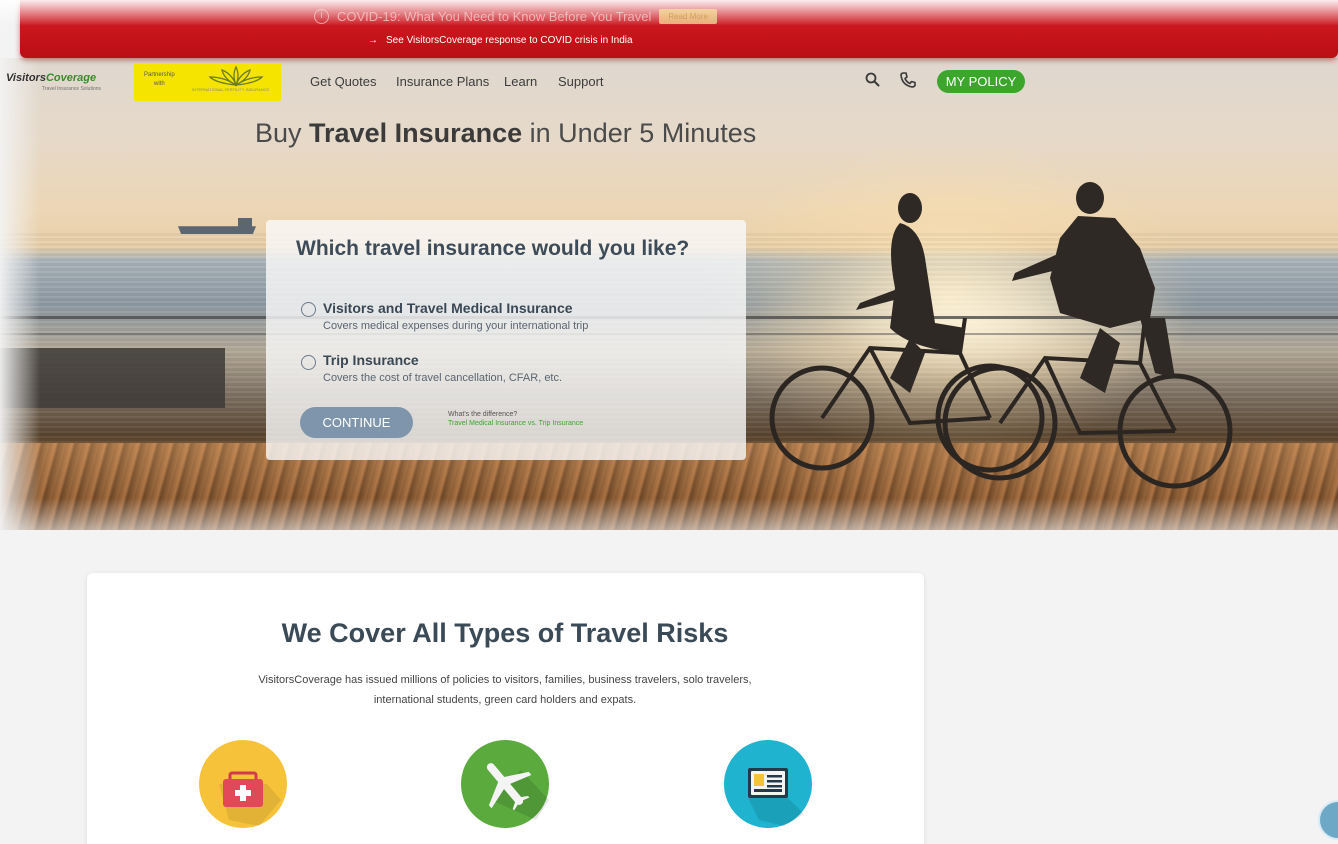 This screenshot has width=1338, height=844. Describe the element at coordinates (71, 78) in the screenshot. I see `logo-brand-post: Coverage` at that location.